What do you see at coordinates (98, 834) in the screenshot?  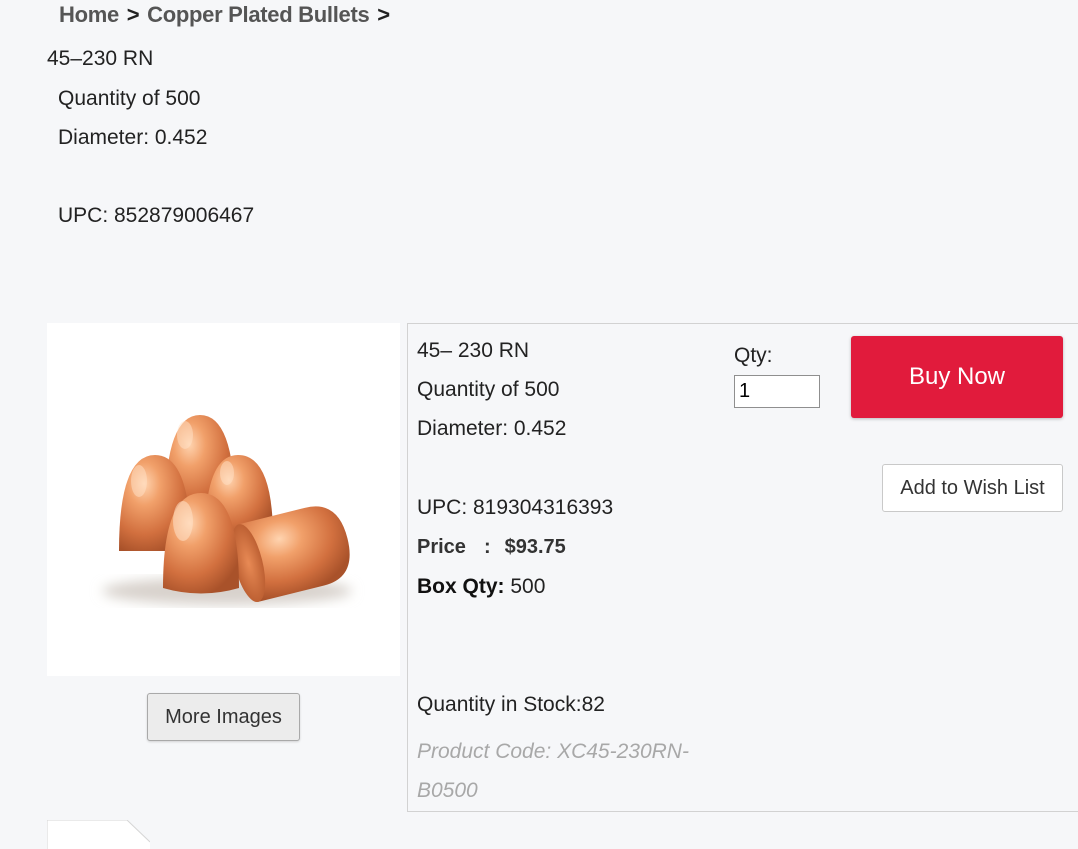 I see `partial-thumbnail` at bounding box center [98, 834].